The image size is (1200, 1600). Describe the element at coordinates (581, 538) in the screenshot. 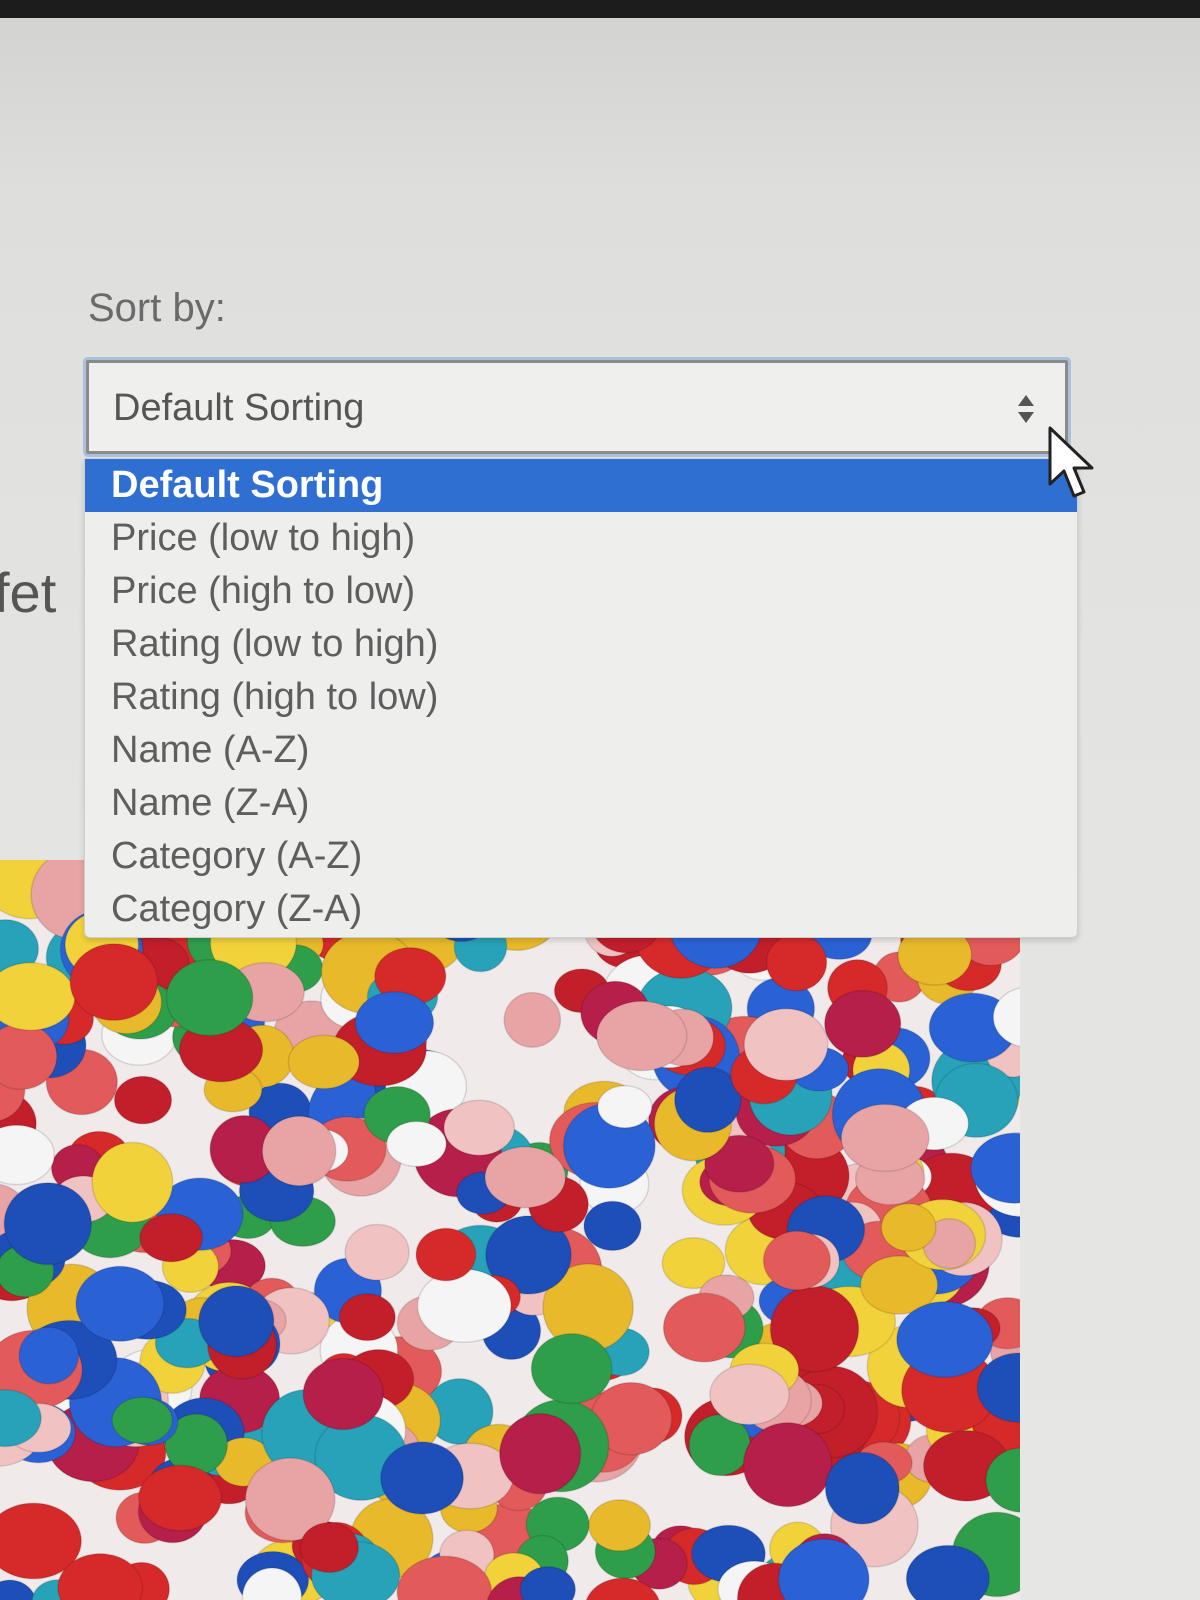

I see `sort-option-price-asc: Price (low to high)` at that location.